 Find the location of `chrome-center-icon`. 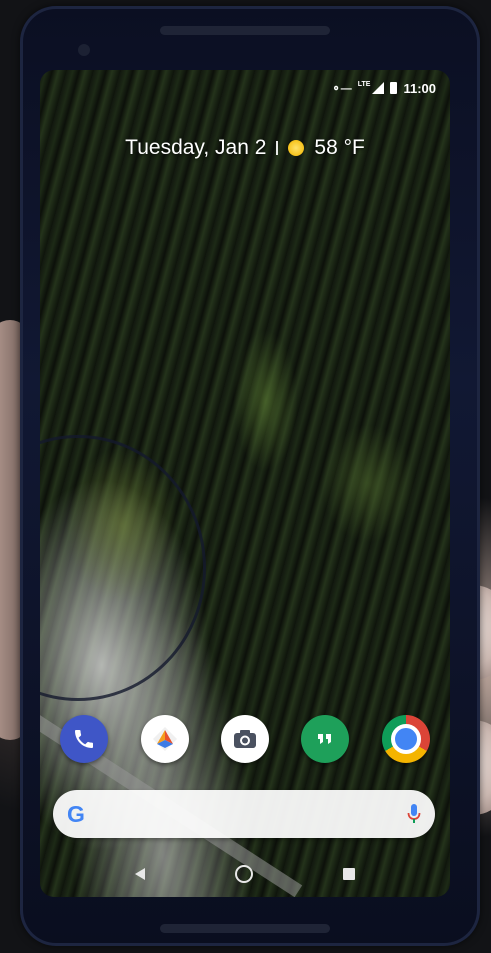

chrome-center-icon is located at coordinates (405, 739).